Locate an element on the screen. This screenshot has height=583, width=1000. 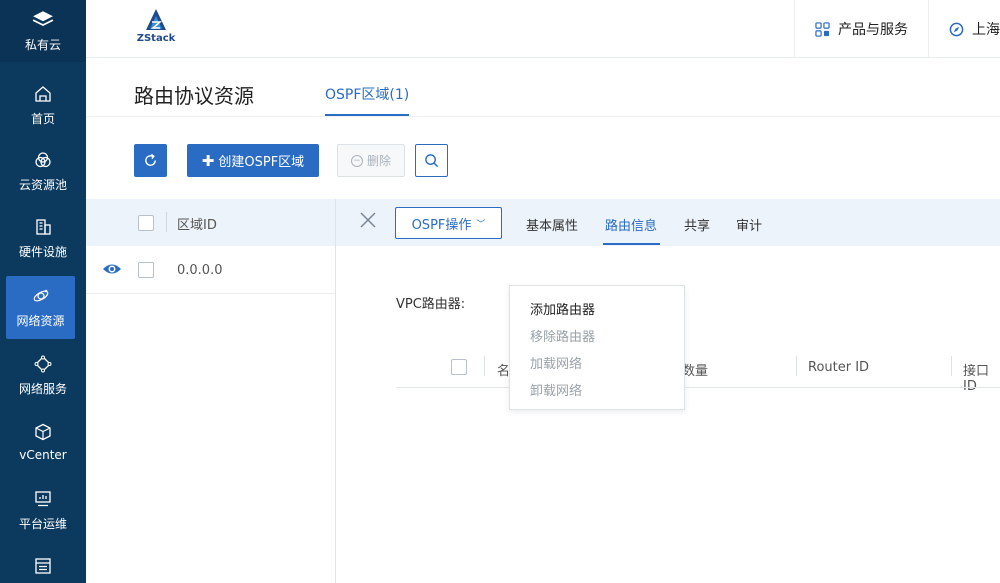
delete-button: − 删除 is located at coordinates (371, 160).